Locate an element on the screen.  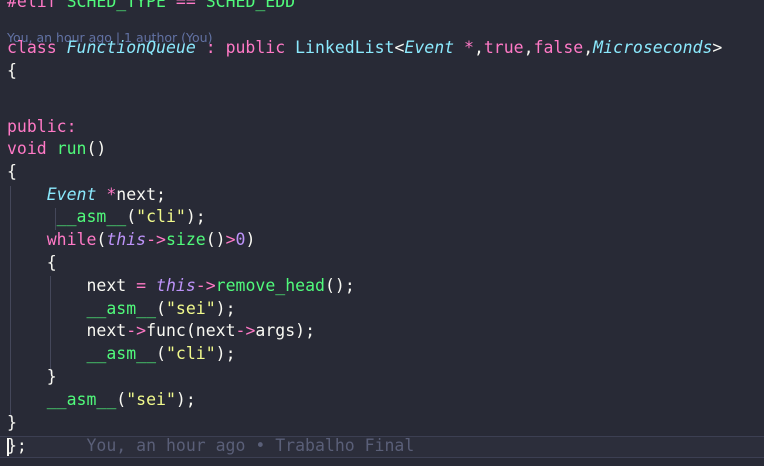
code-token: remove_head is located at coordinates (270, 285).